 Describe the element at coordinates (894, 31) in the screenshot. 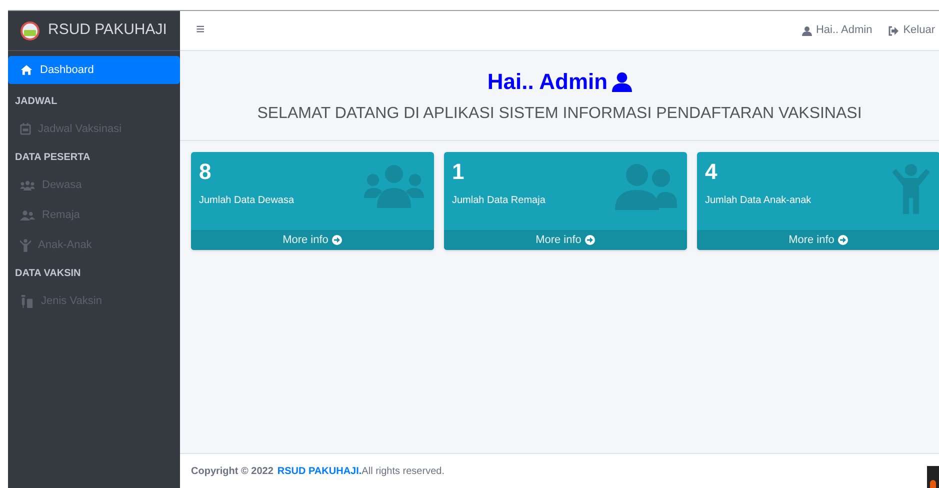

I see `logout-icon` at that location.